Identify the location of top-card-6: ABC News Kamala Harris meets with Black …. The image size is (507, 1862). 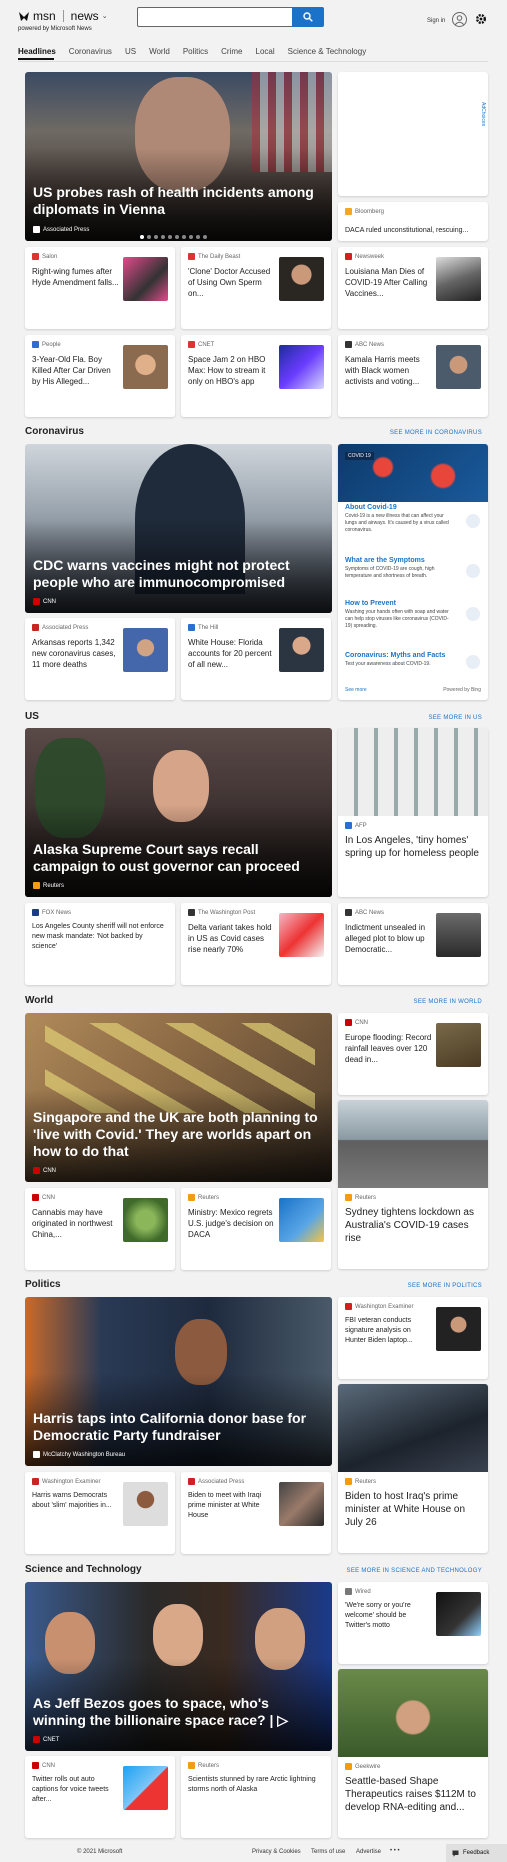
(413, 376).